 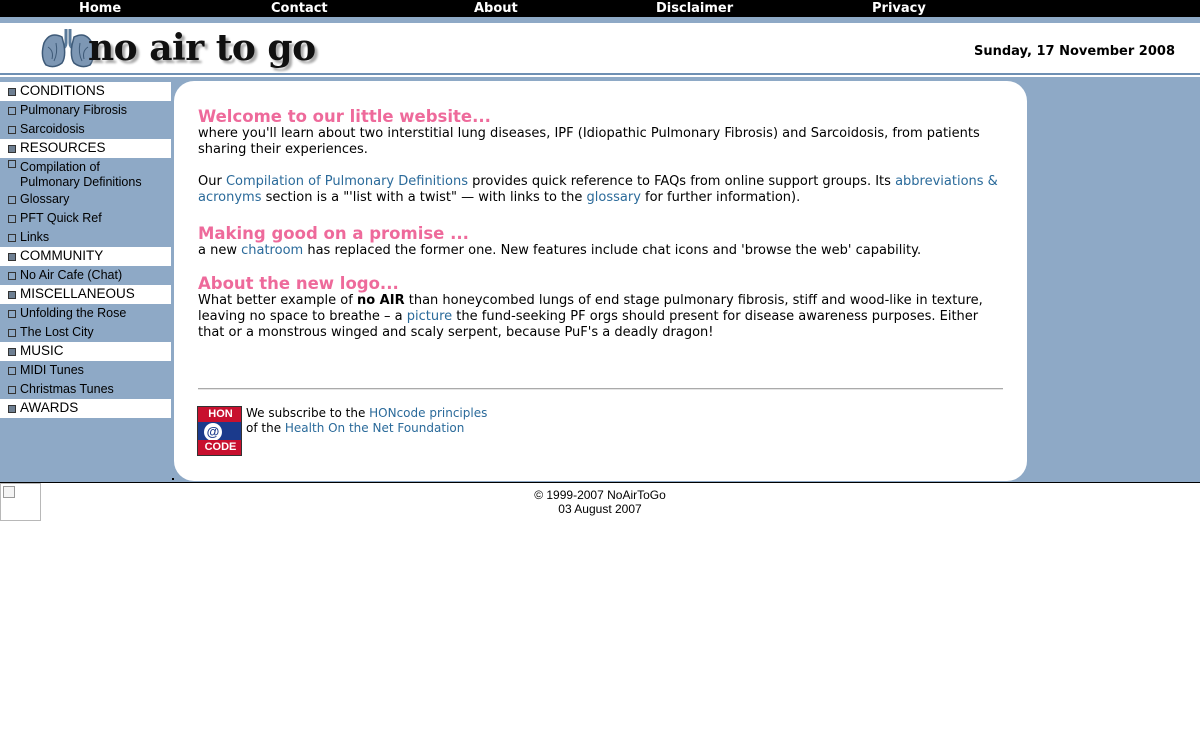 What do you see at coordinates (42, 350) in the screenshot?
I see `sidebar-section-label: MUSIC` at bounding box center [42, 350].